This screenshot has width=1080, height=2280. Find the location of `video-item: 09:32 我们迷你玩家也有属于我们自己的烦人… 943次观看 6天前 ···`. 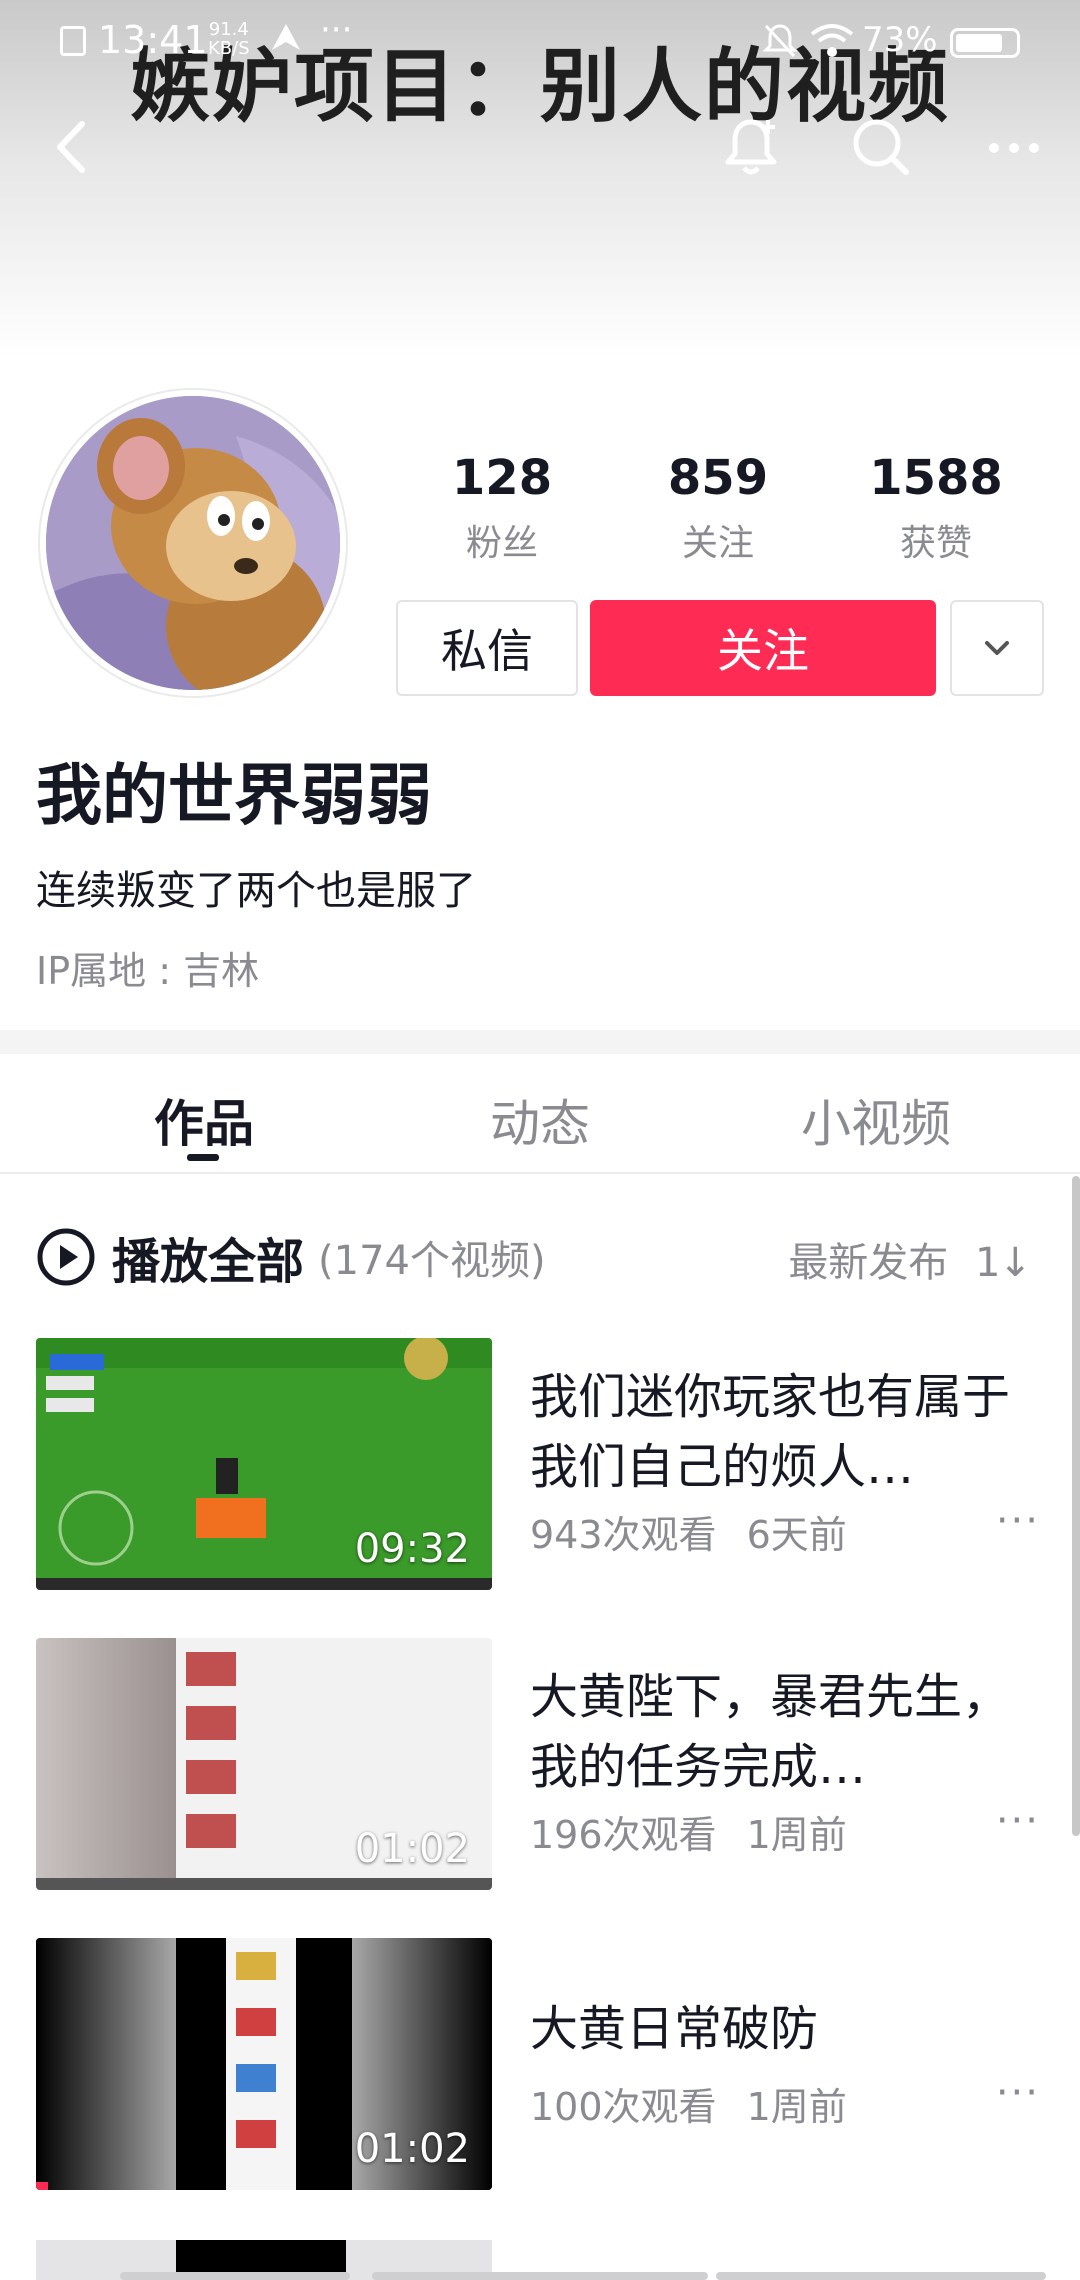

video-item: 09:32 我们迷你玩家也有属于我们自己的烦人… 943次观看 6天前 ··· is located at coordinates (540, 1466).